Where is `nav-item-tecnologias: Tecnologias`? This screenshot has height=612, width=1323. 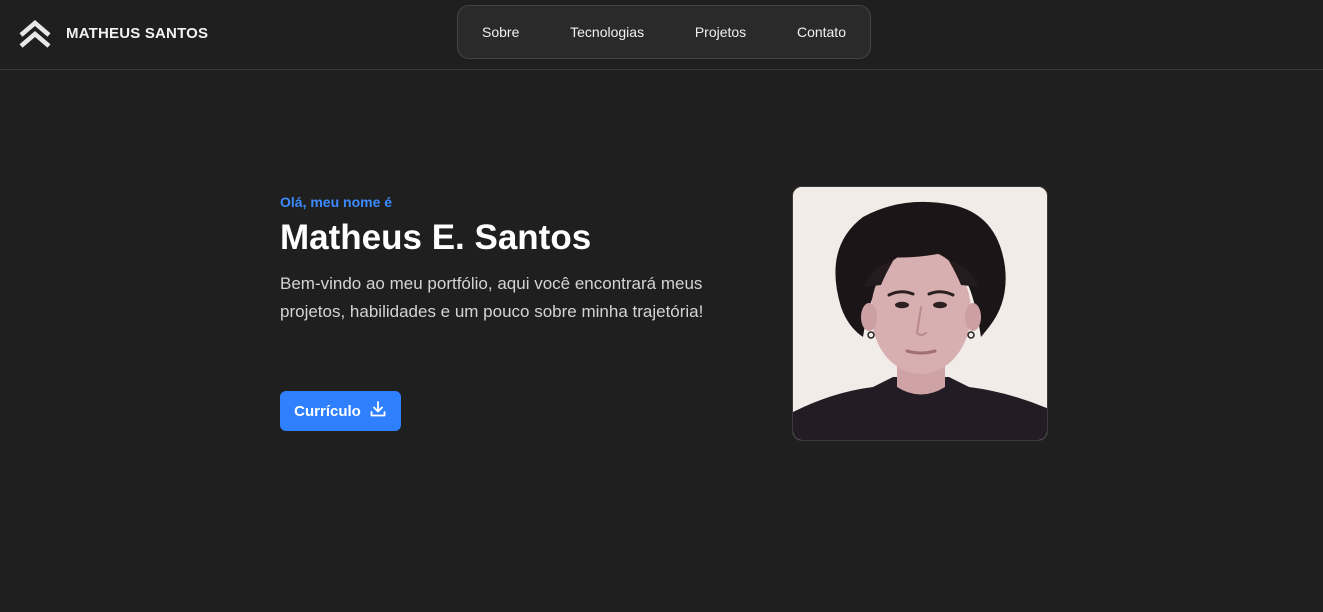
nav-item-tecnologias: Tecnologias is located at coordinates (607, 32).